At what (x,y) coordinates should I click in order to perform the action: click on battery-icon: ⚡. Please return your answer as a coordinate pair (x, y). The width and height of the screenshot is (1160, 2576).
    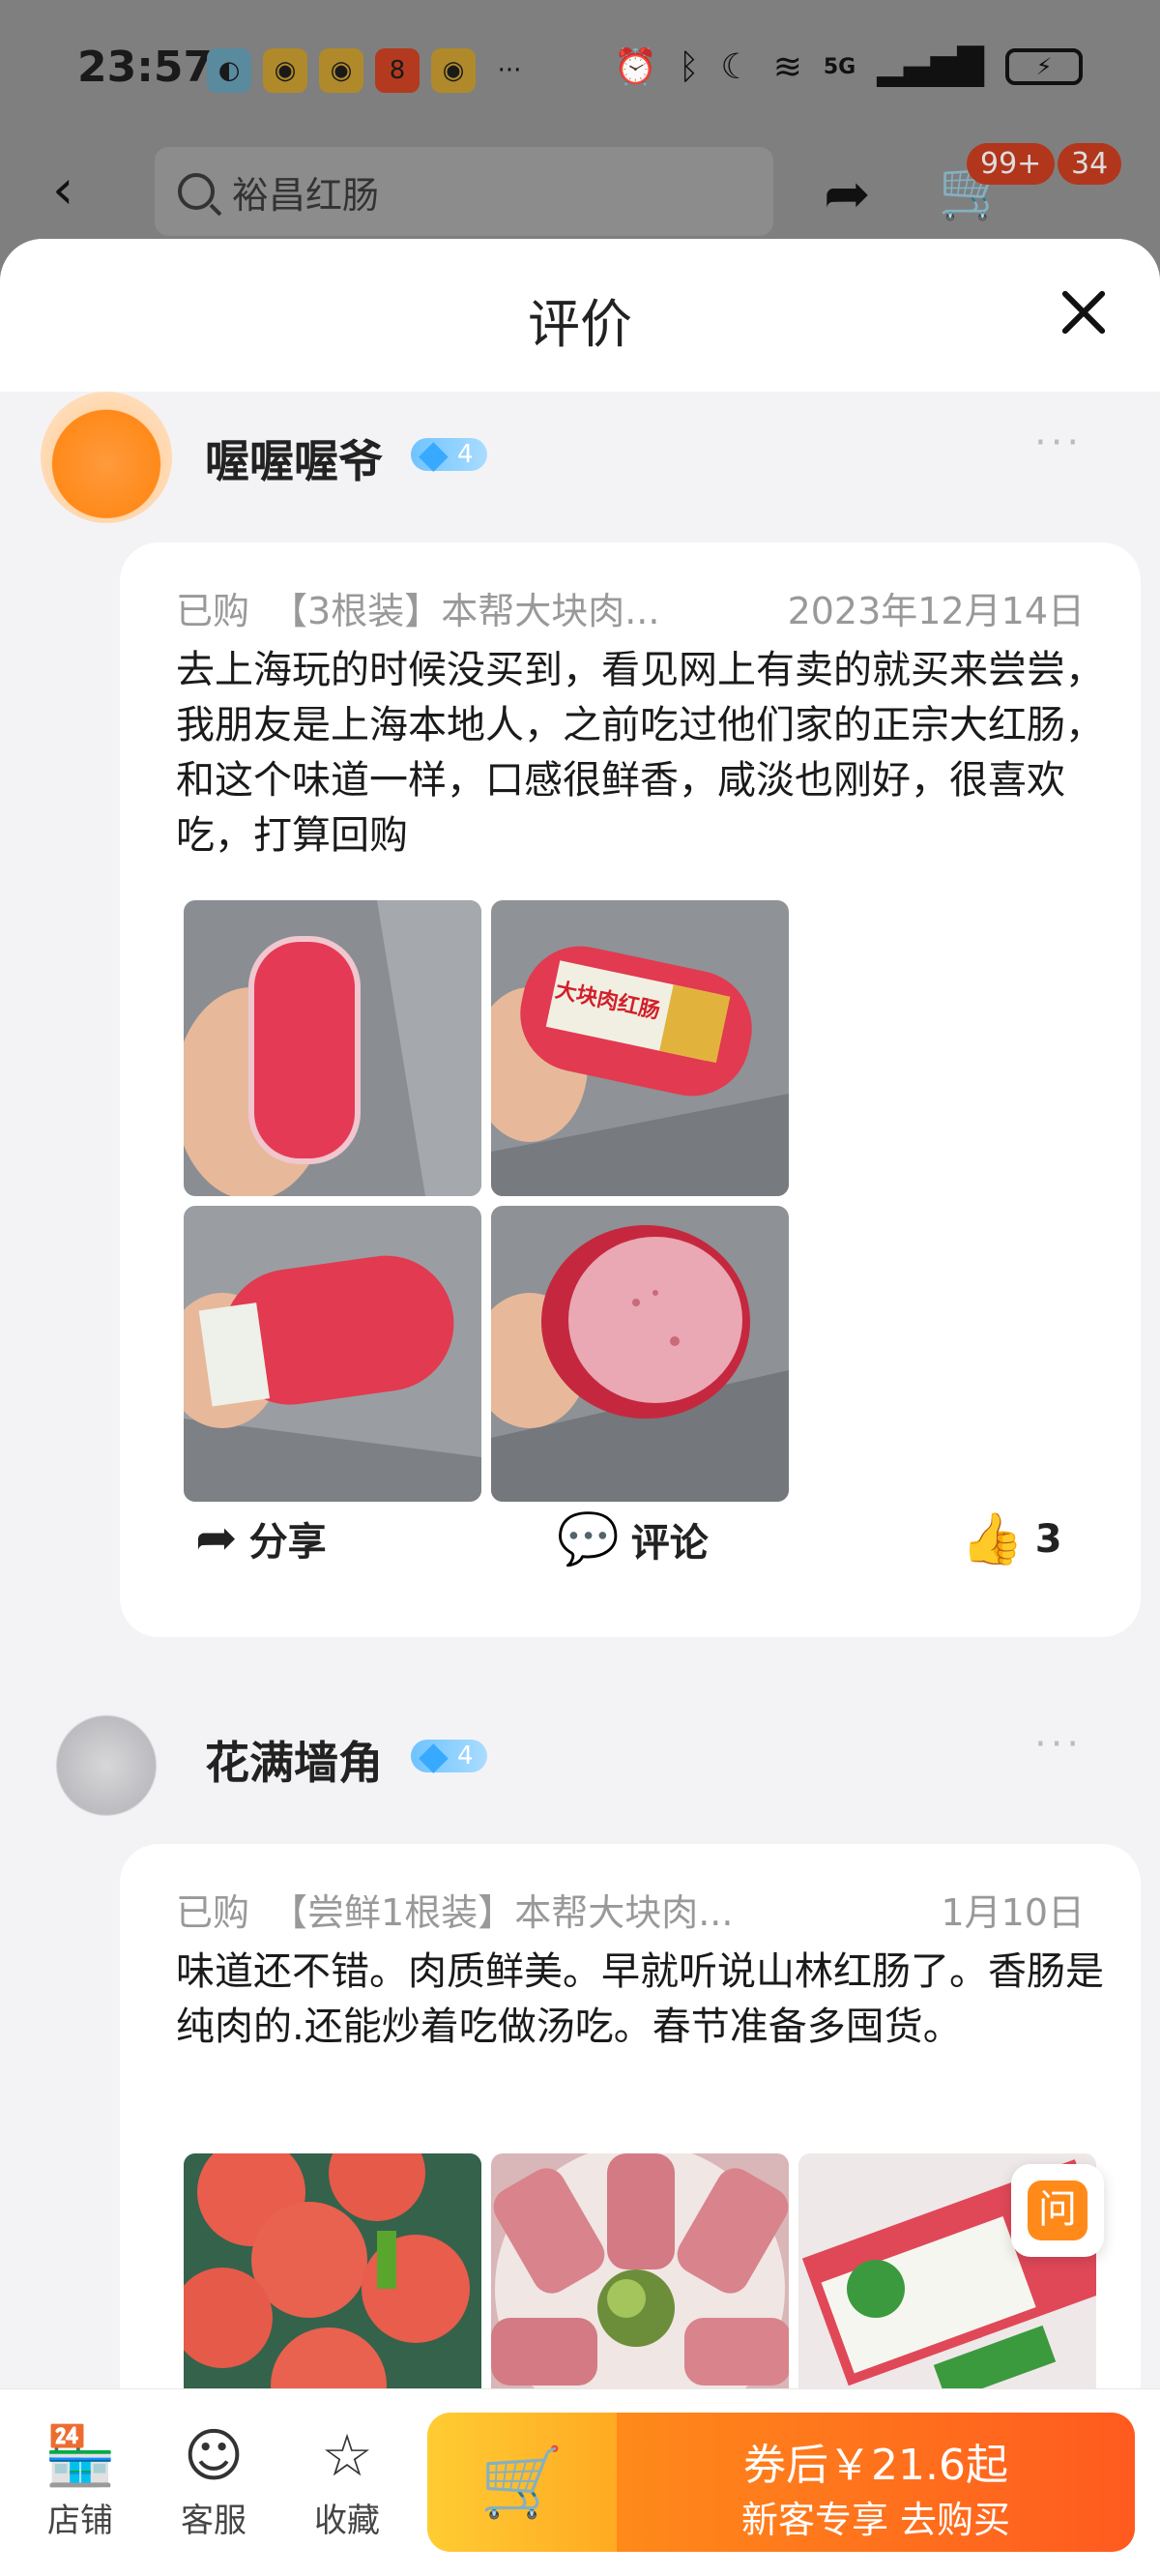
    Looking at the image, I should click on (1044, 66).